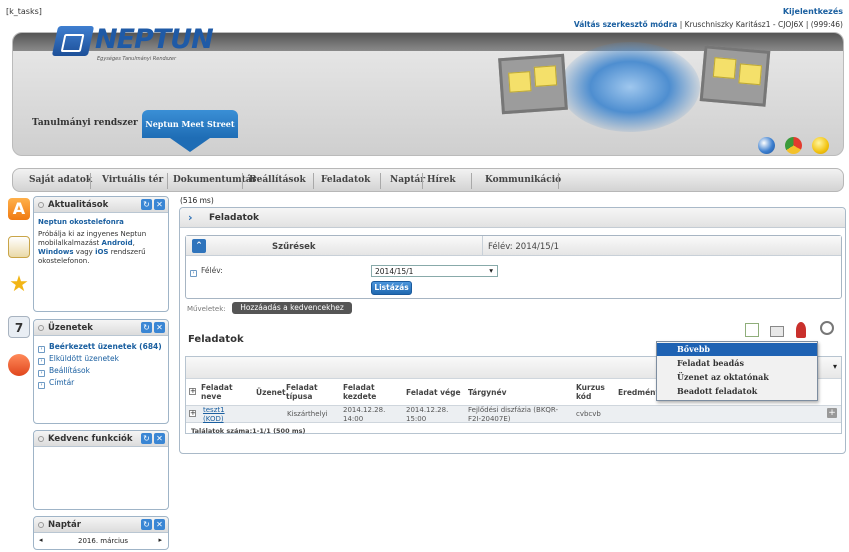  Describe the element at coordinates (777, 331) in the screenshot. I see `print-icon` at that location.